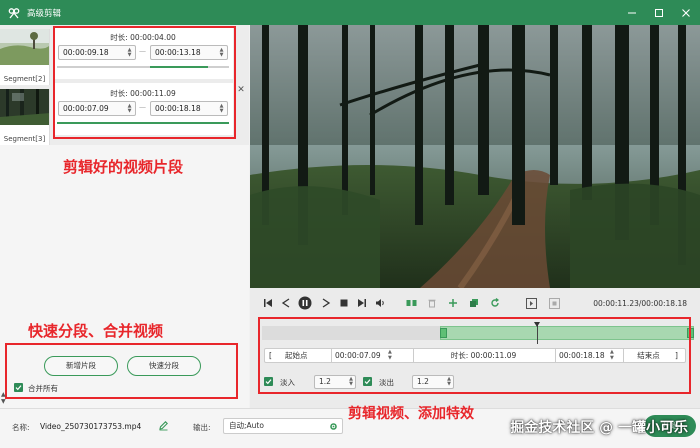 The width and height of the screenshot is (700, 448). I want to click on maximize-icon, so click(659, 12).